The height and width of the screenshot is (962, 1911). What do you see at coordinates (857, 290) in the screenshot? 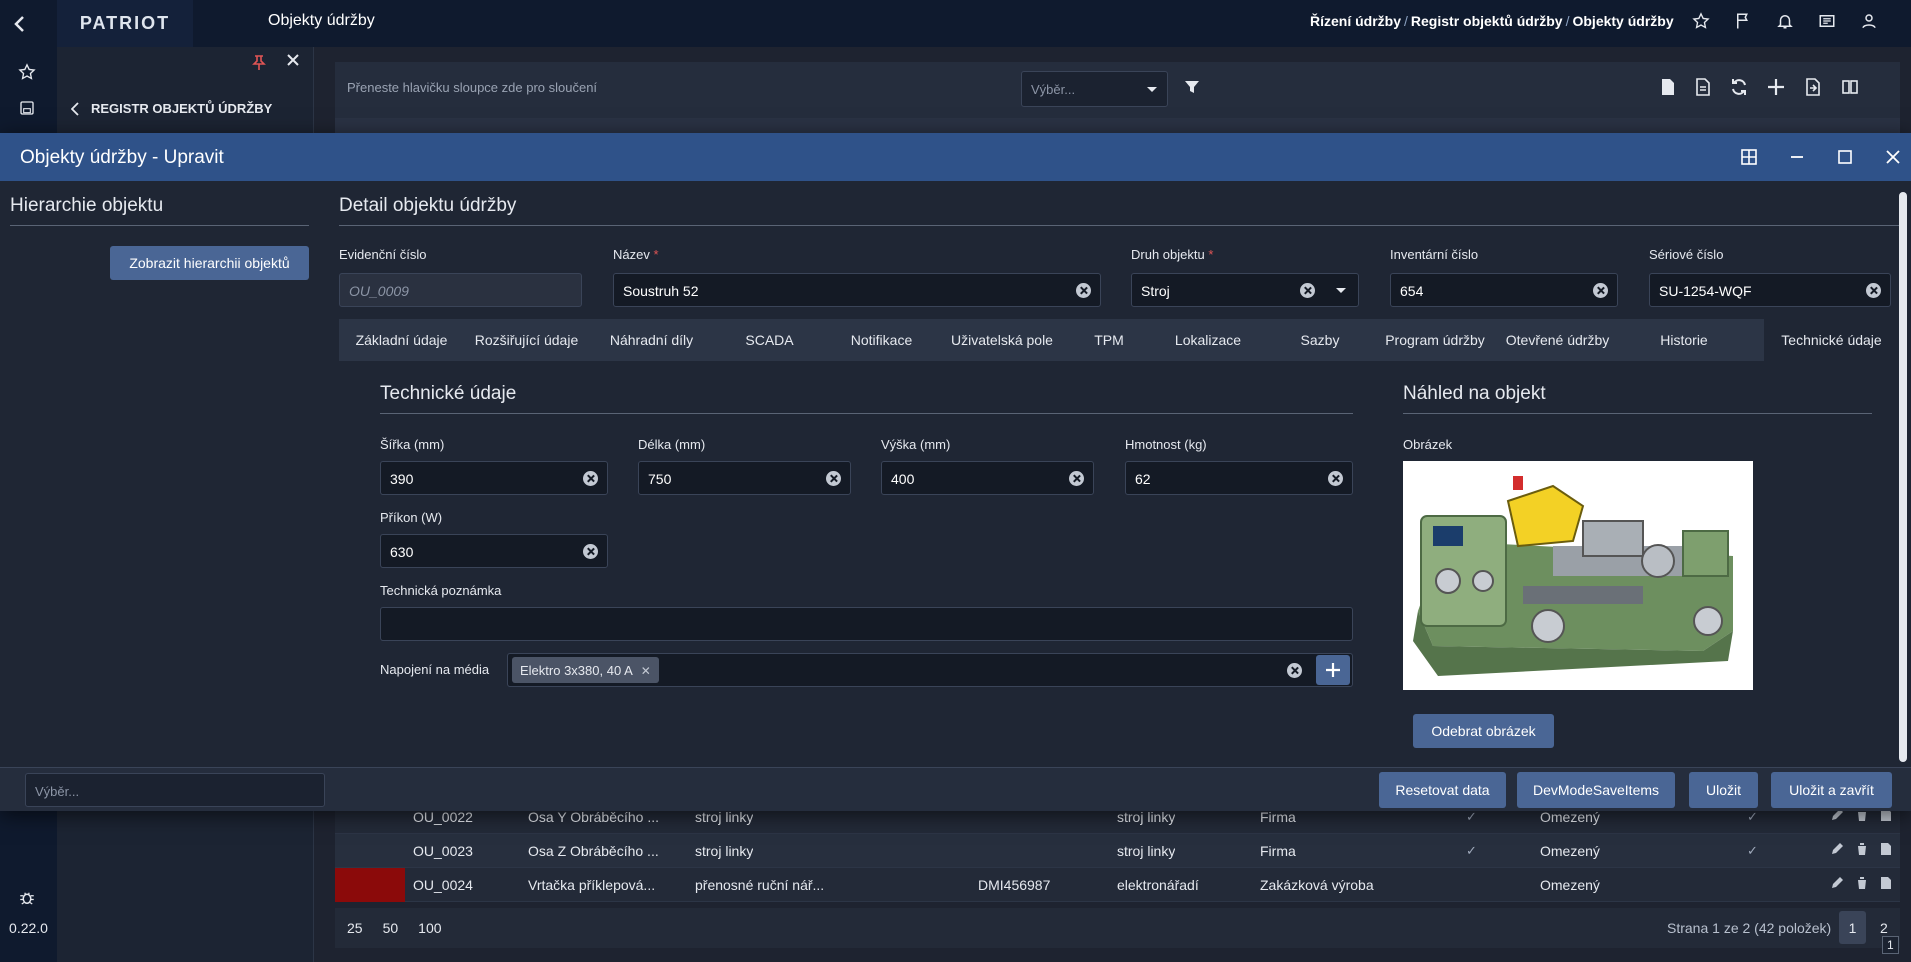
I see `nazev-input: Soustruh 52` at bounding box center [857, 290].